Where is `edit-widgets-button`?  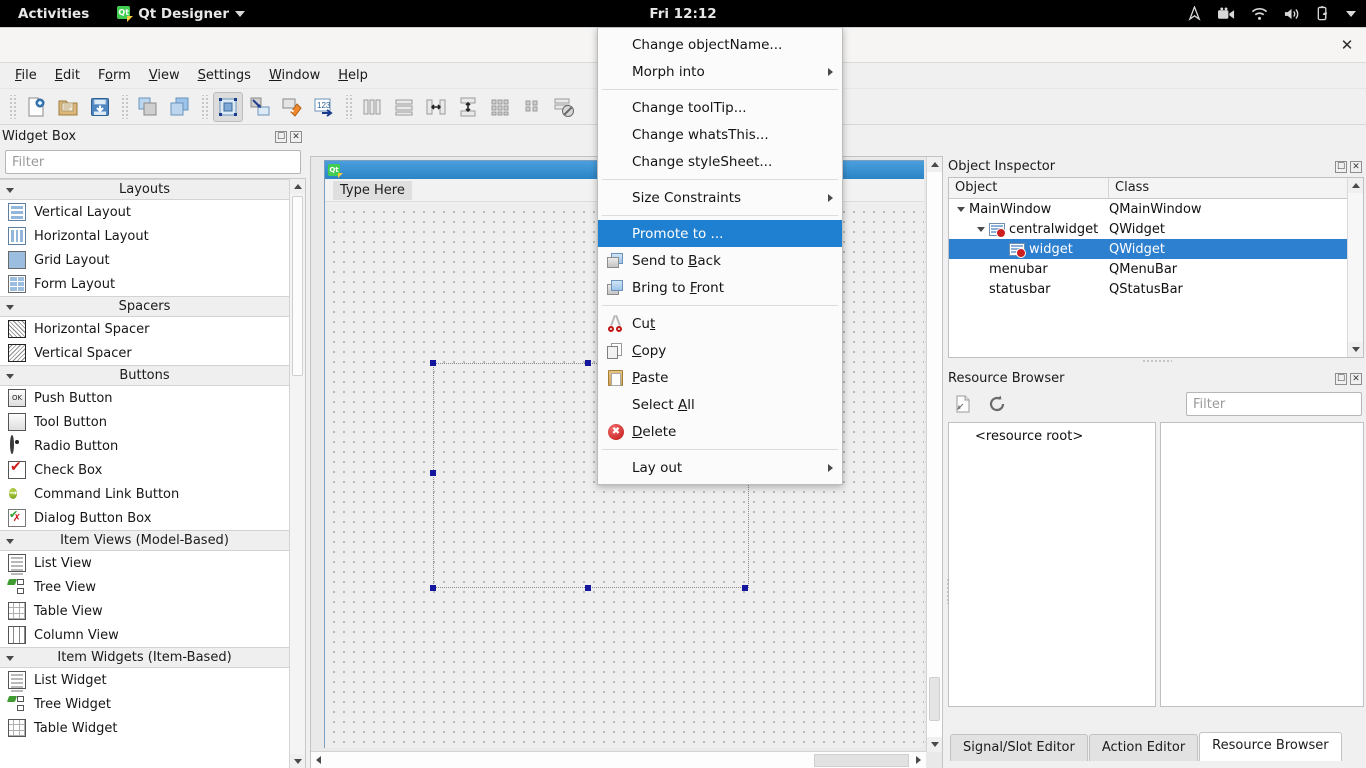 edit-widgets-button is located at coordinates (148, 107).